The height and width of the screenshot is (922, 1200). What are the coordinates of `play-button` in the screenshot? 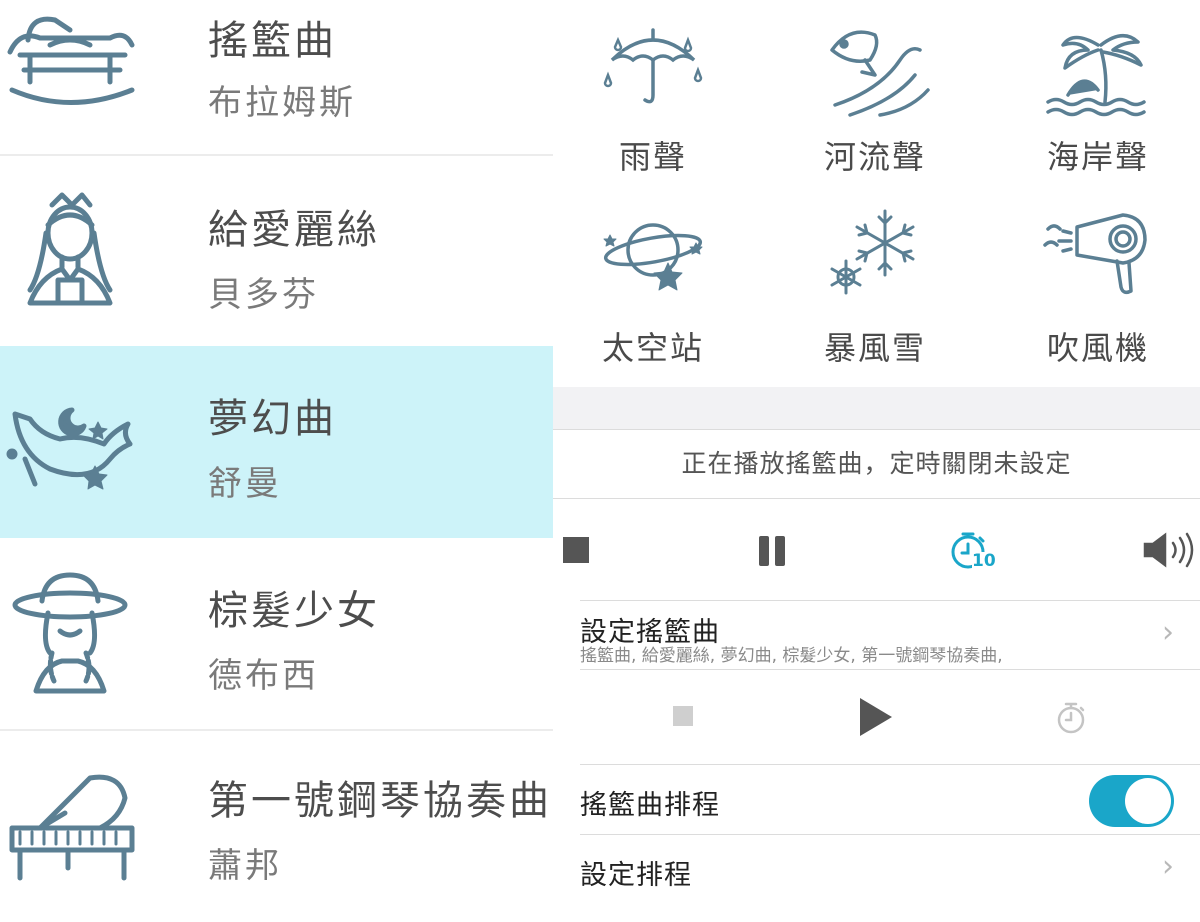 It's located at (876, 717).